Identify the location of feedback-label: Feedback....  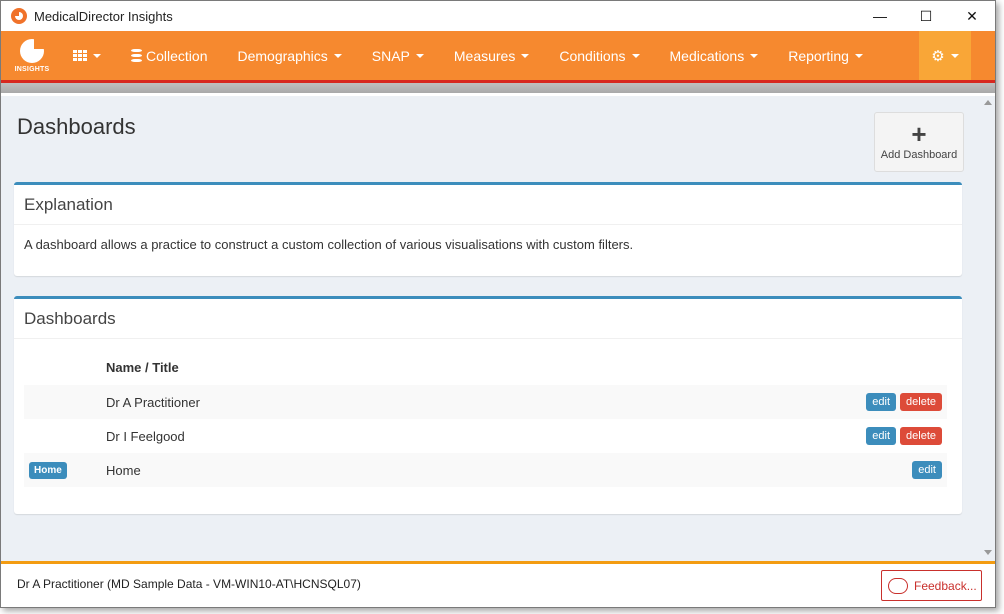
(945, 585).